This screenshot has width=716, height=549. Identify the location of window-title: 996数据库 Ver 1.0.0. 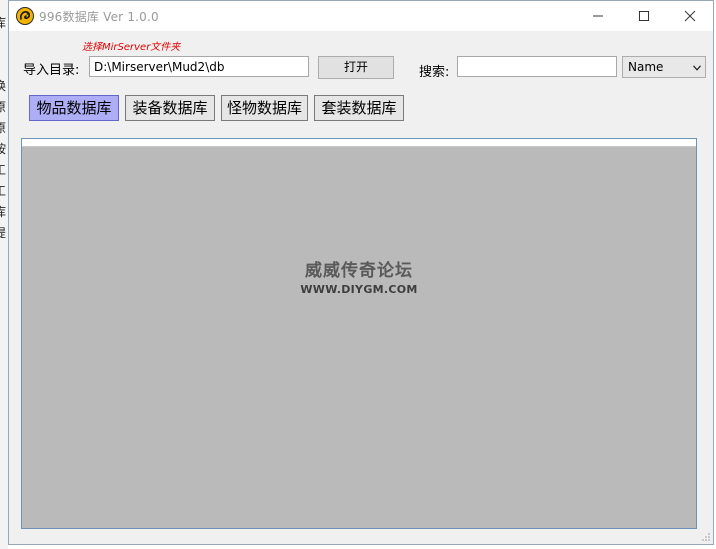
(99, 17).